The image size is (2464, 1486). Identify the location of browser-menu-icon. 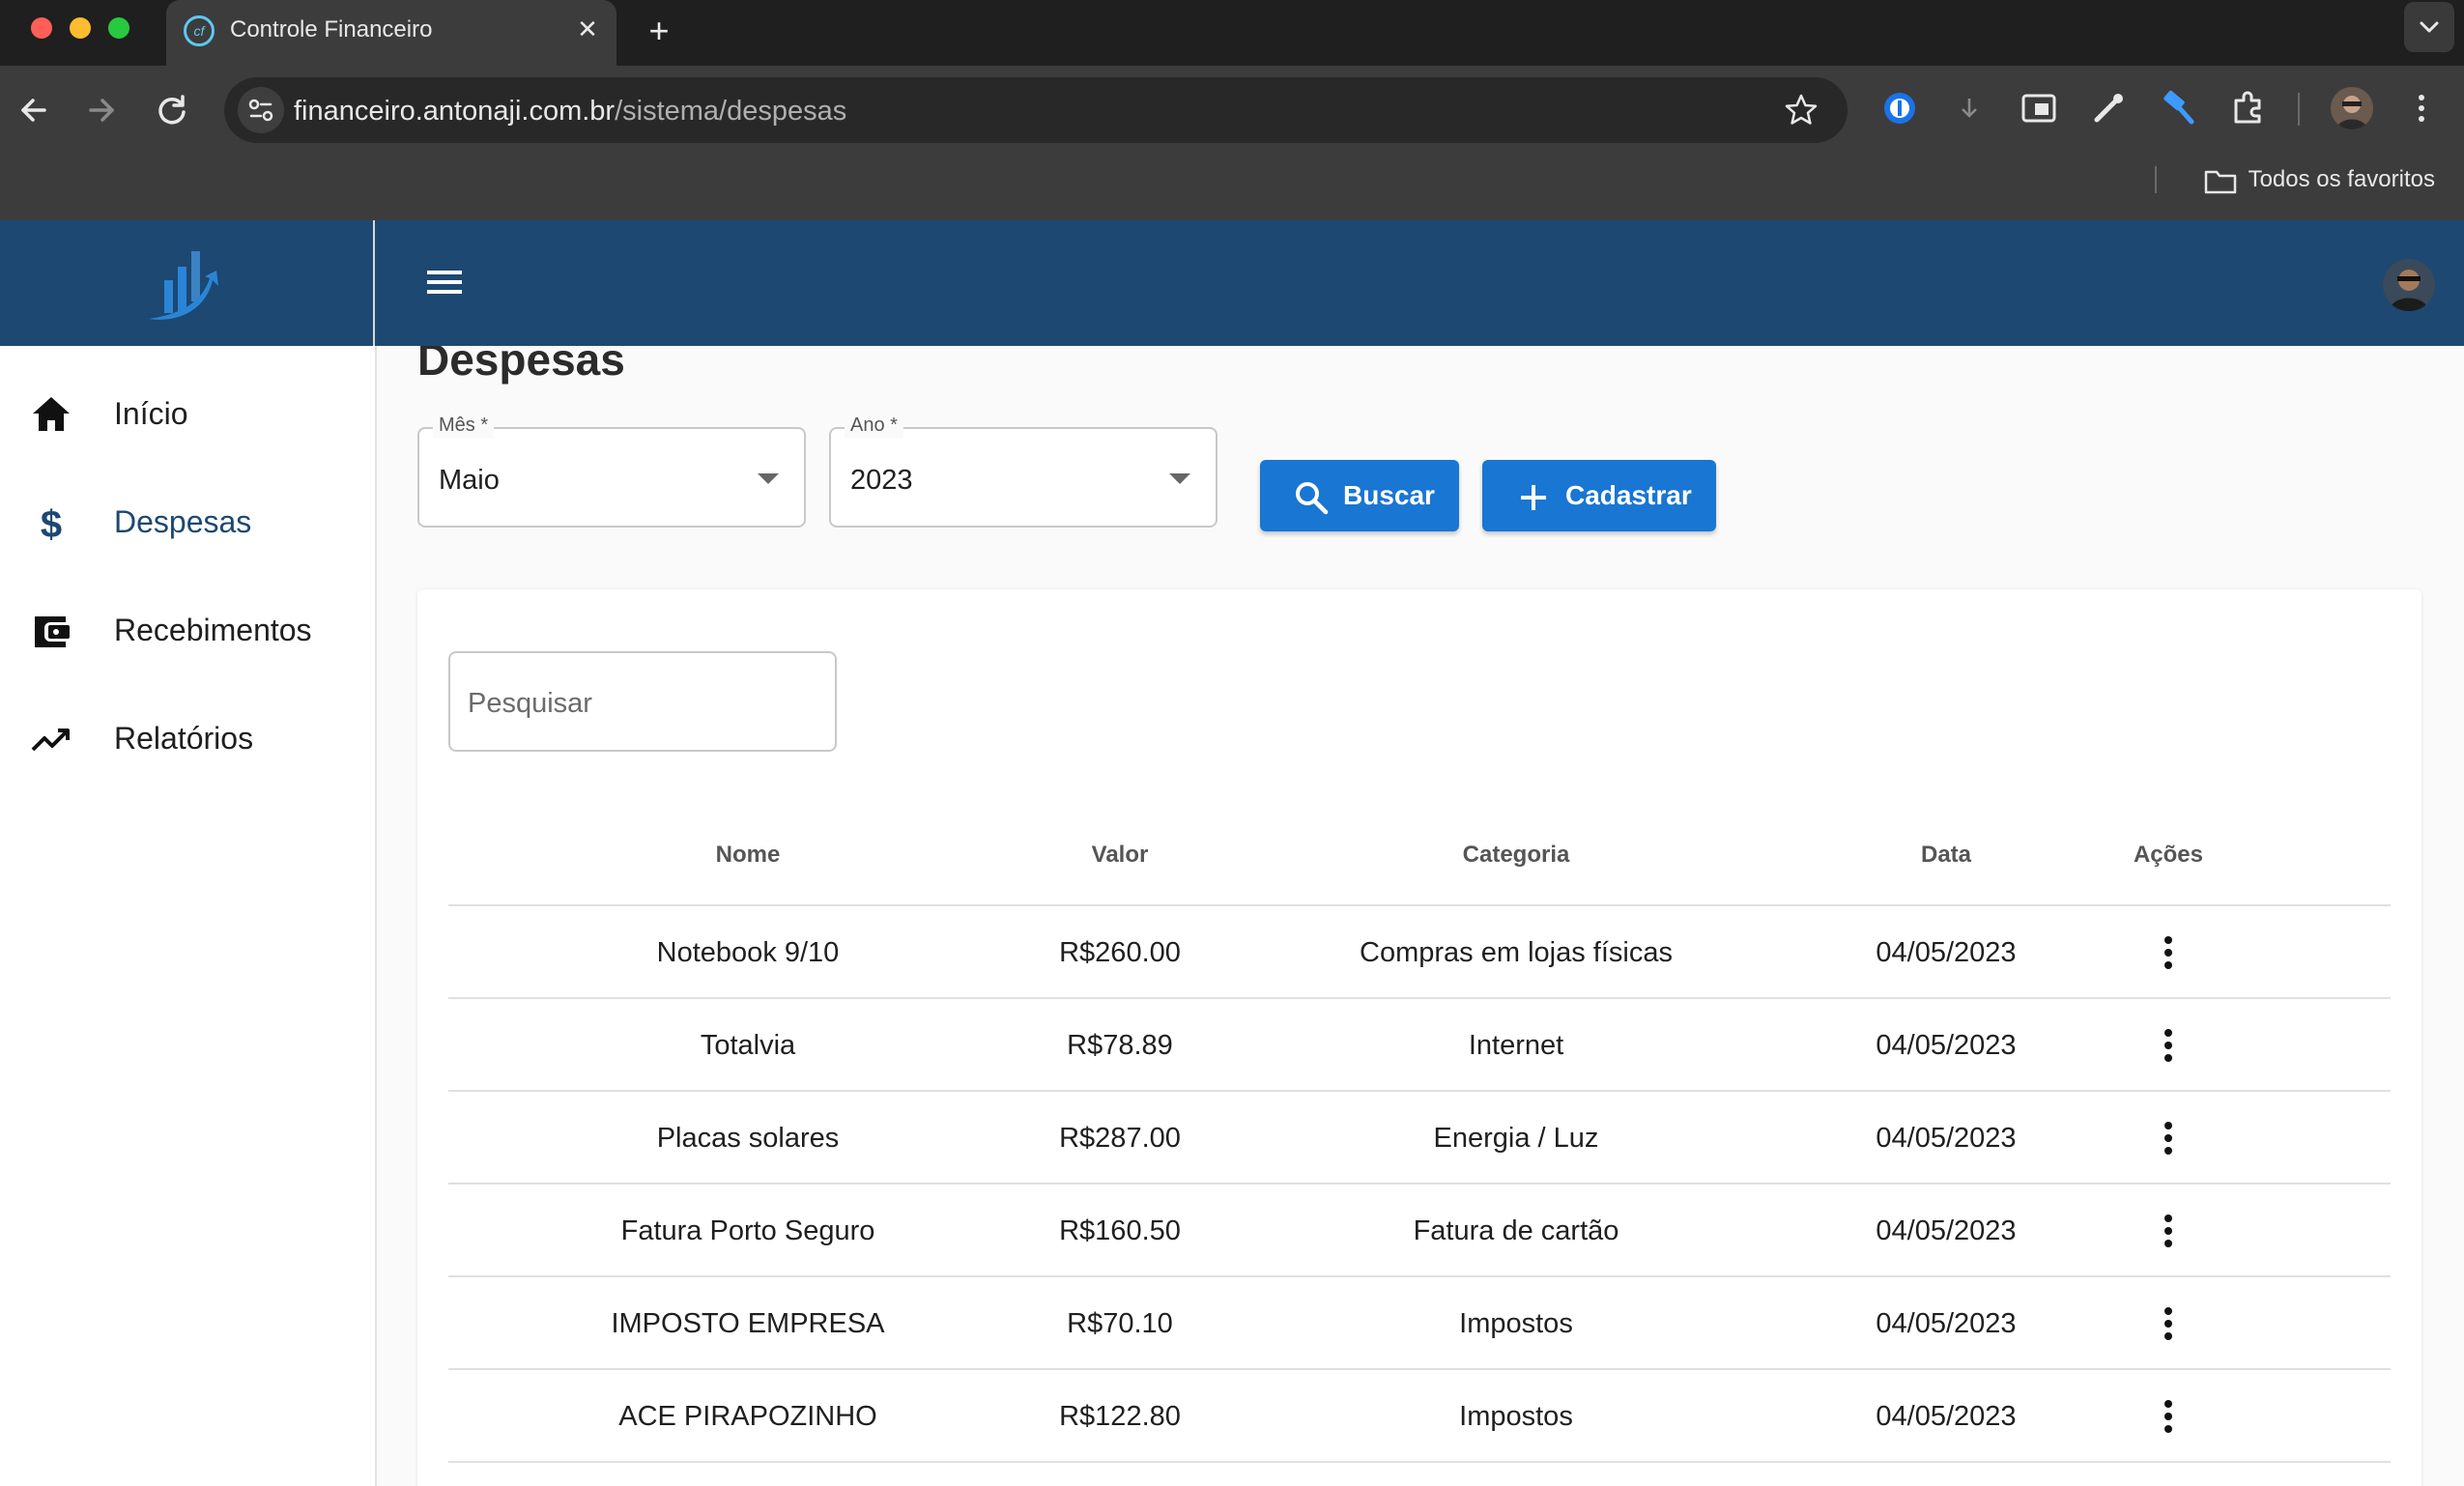
(2421, 108).